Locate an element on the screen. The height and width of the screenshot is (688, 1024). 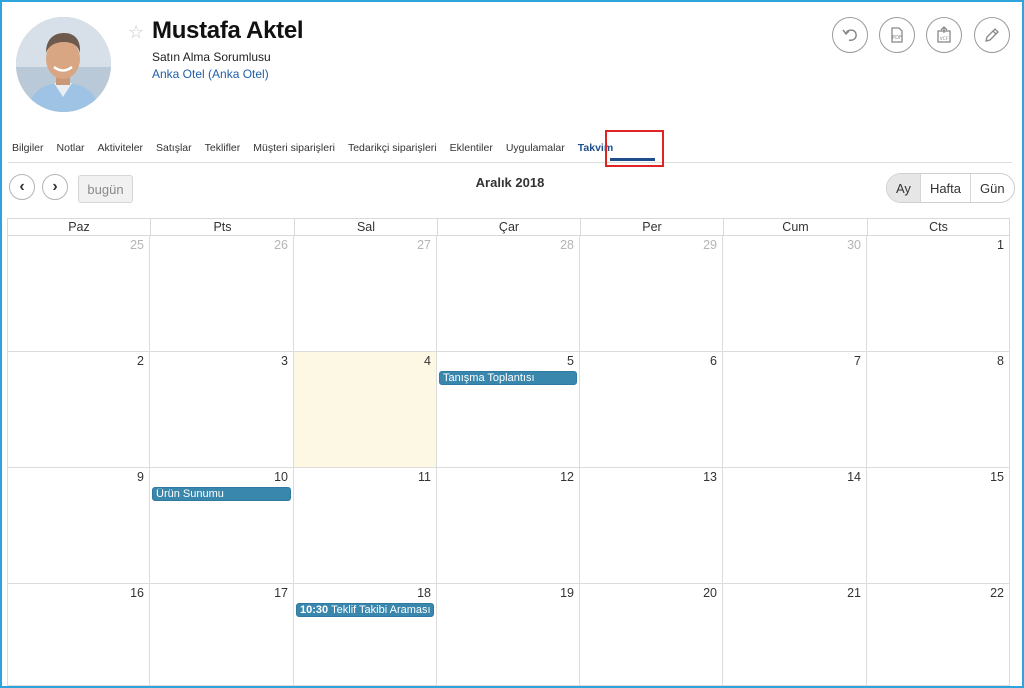
day-cell: 26 is located at coordinates (222, 294).